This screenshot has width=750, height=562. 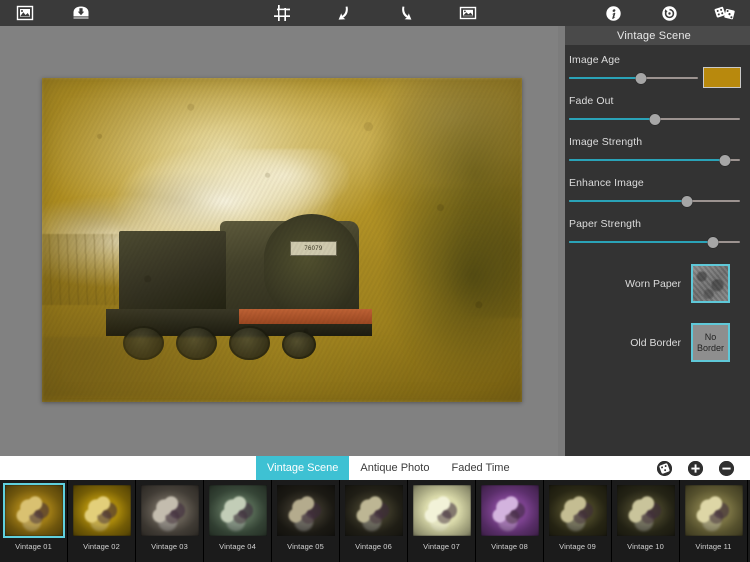 I want to click on tint-color-swatch, so click(x=722, y=77).